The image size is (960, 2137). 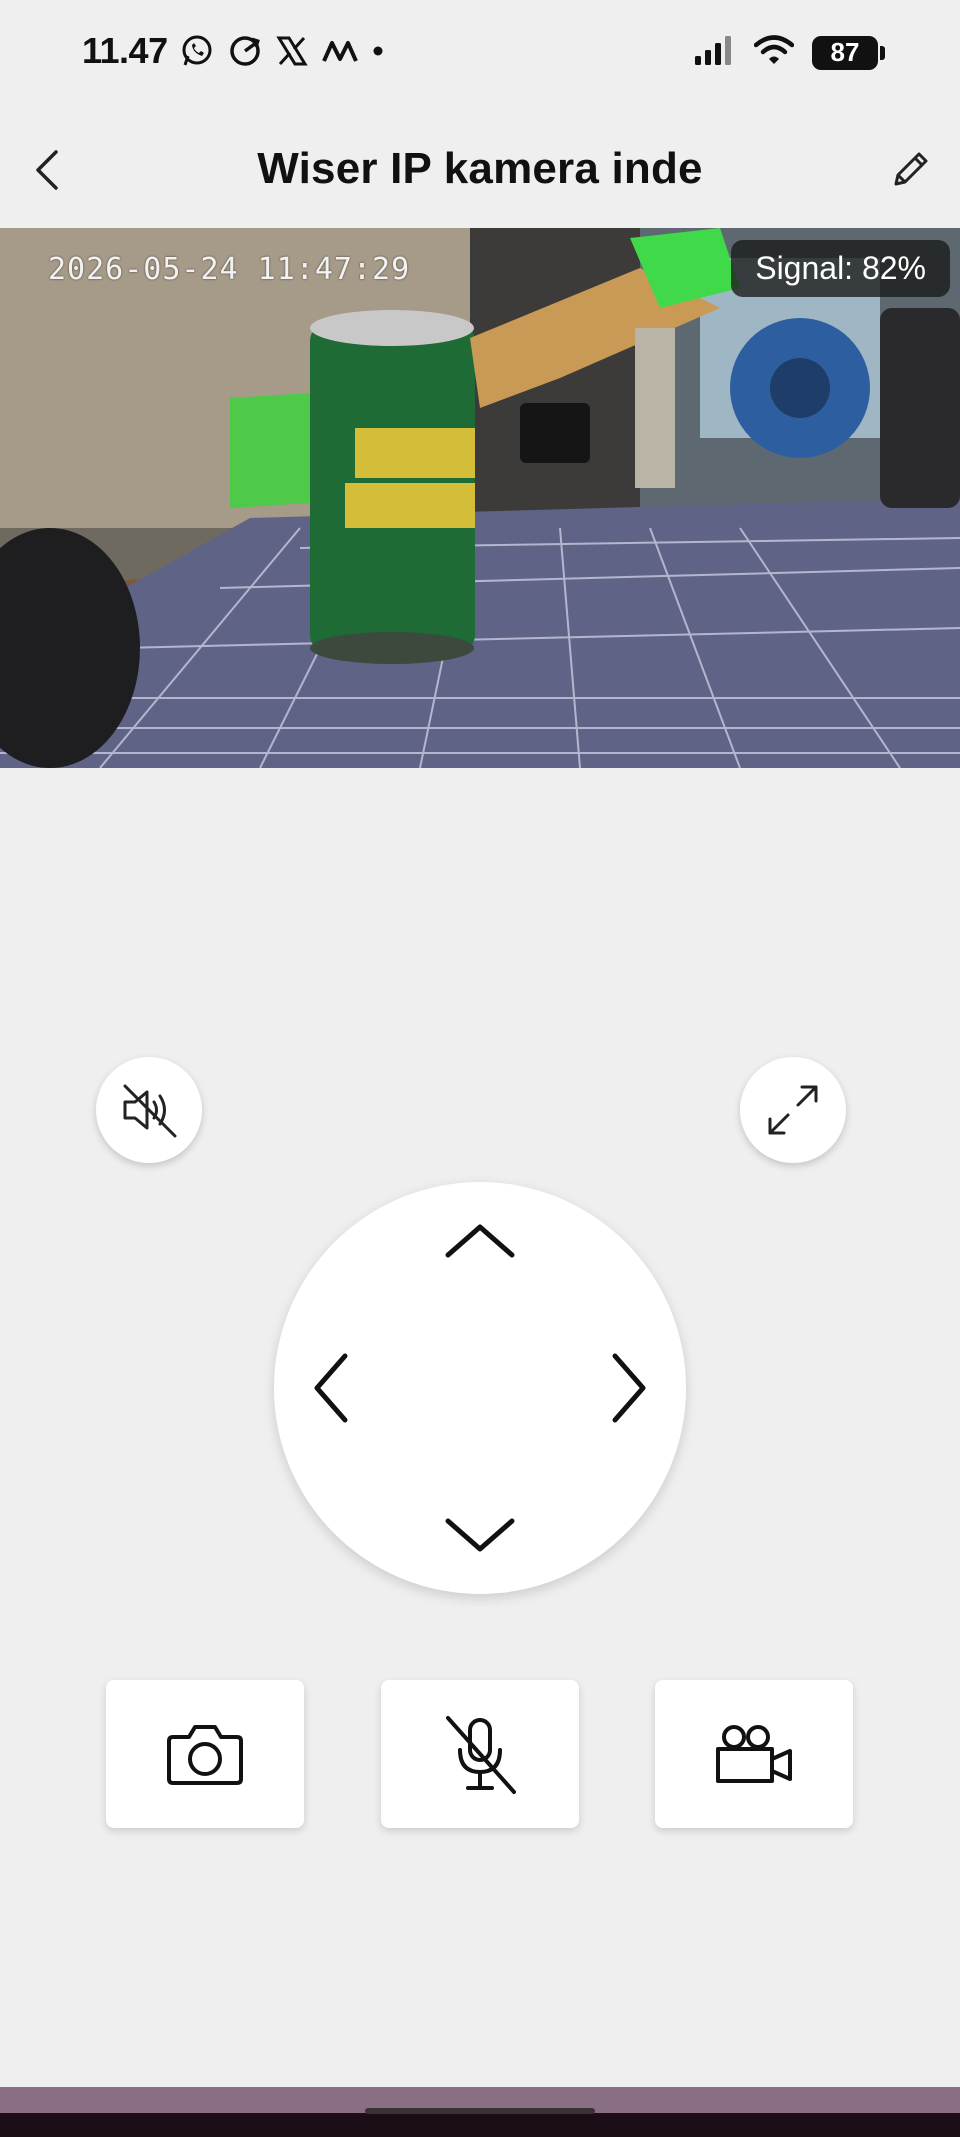 What do you see at coordinates (480, 2111) in the screenshot?
I see `home-indicator` at bounding box center [480, 2111].